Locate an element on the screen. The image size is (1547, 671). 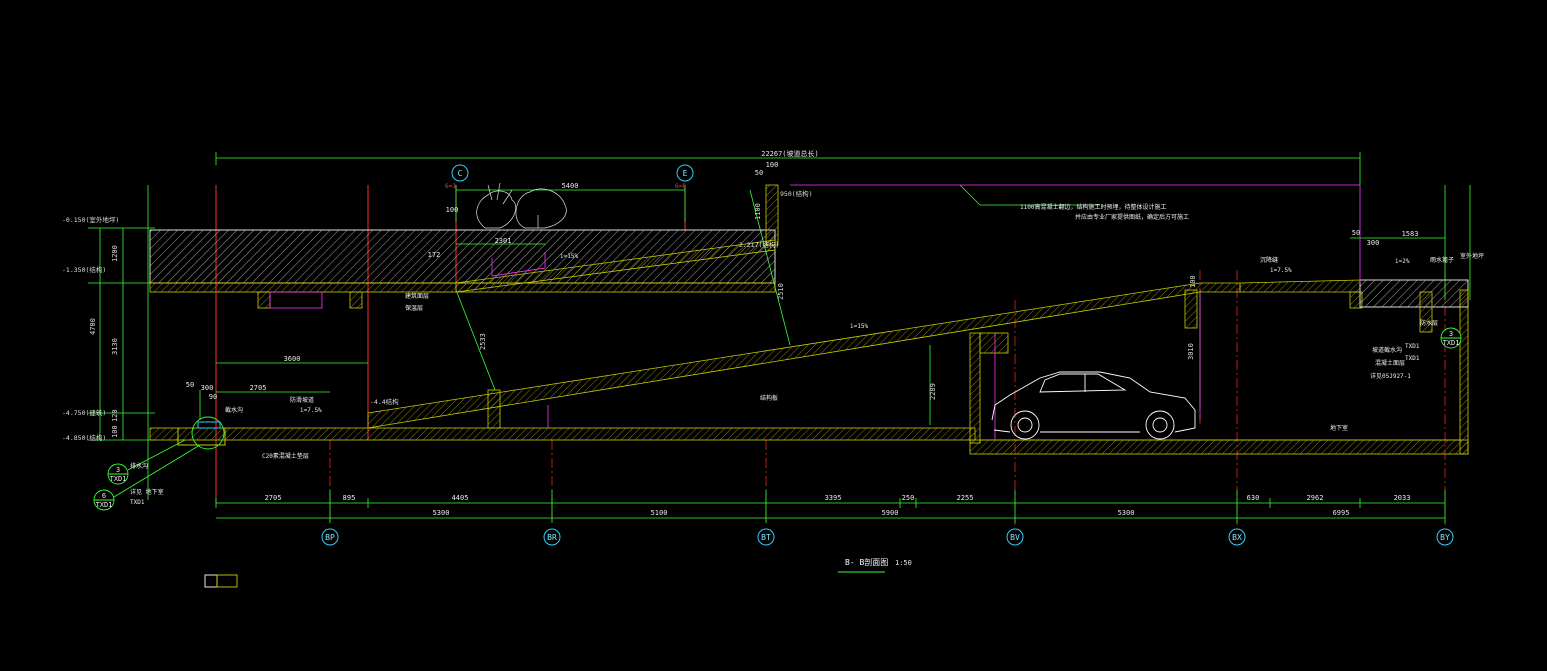
dim-text: 2255 is located at coordinates (965, 498).